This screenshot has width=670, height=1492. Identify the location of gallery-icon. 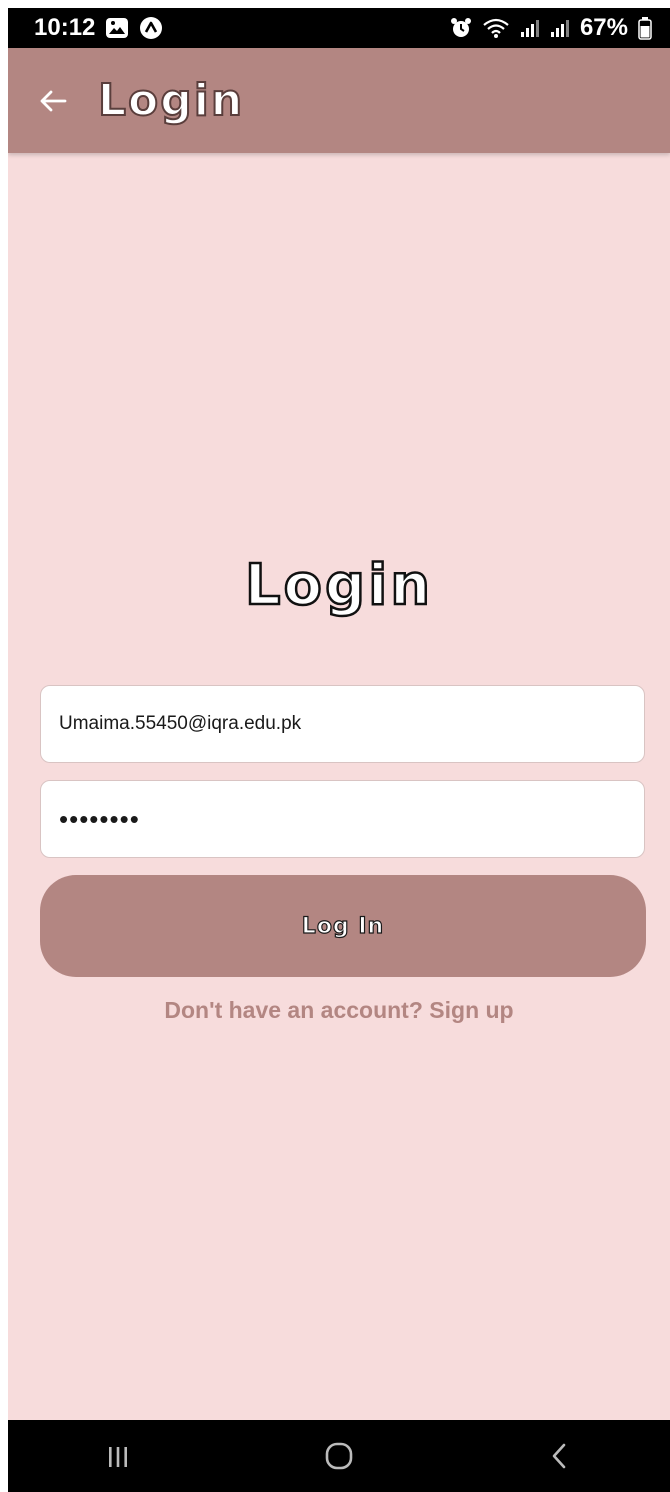
(117, 28).